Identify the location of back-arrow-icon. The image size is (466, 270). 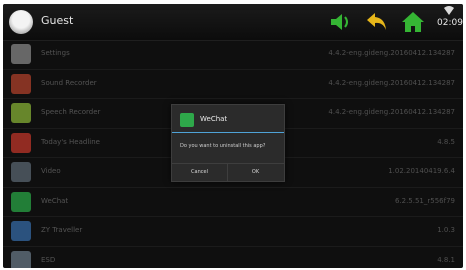
(377, 22).